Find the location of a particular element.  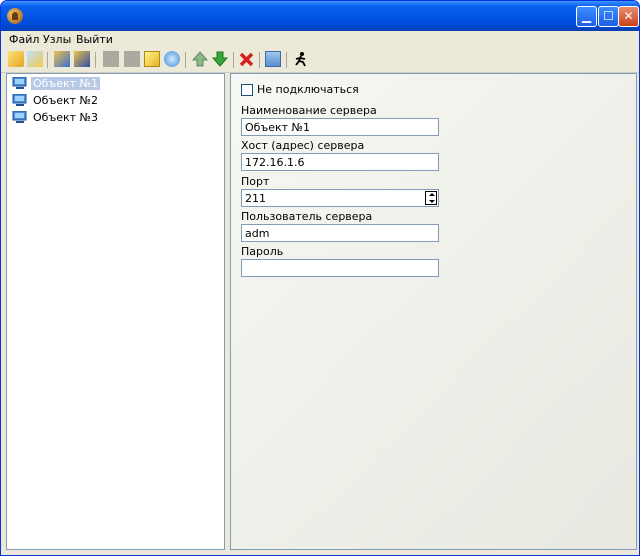

user-label: Пользователь сервера is located at coordinates (307, 216).